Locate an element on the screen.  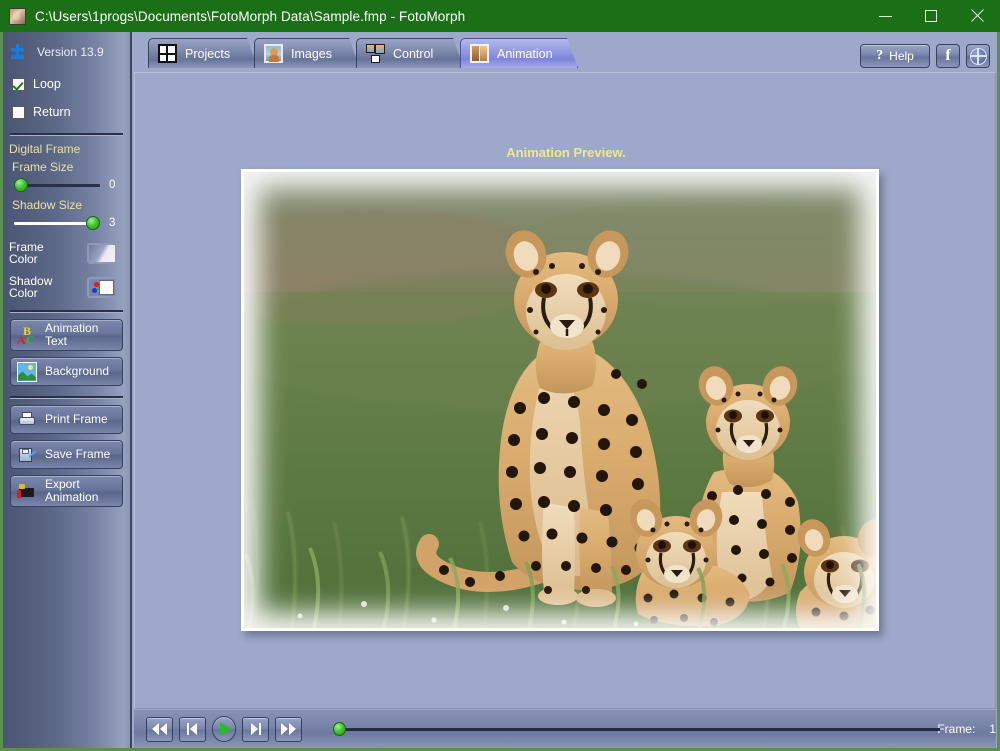
export-animation-button: Export Animation is located at coordinates (66, 491).